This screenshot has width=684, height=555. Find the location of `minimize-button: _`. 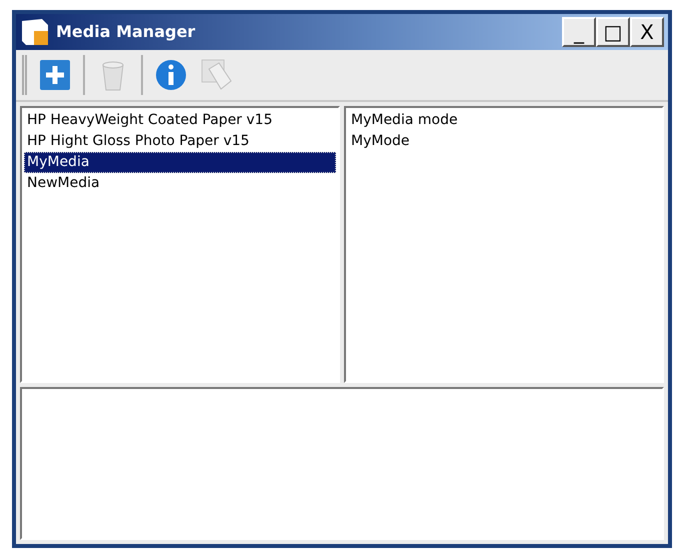

minimize-button: _ is located at coordinates (579, 32).